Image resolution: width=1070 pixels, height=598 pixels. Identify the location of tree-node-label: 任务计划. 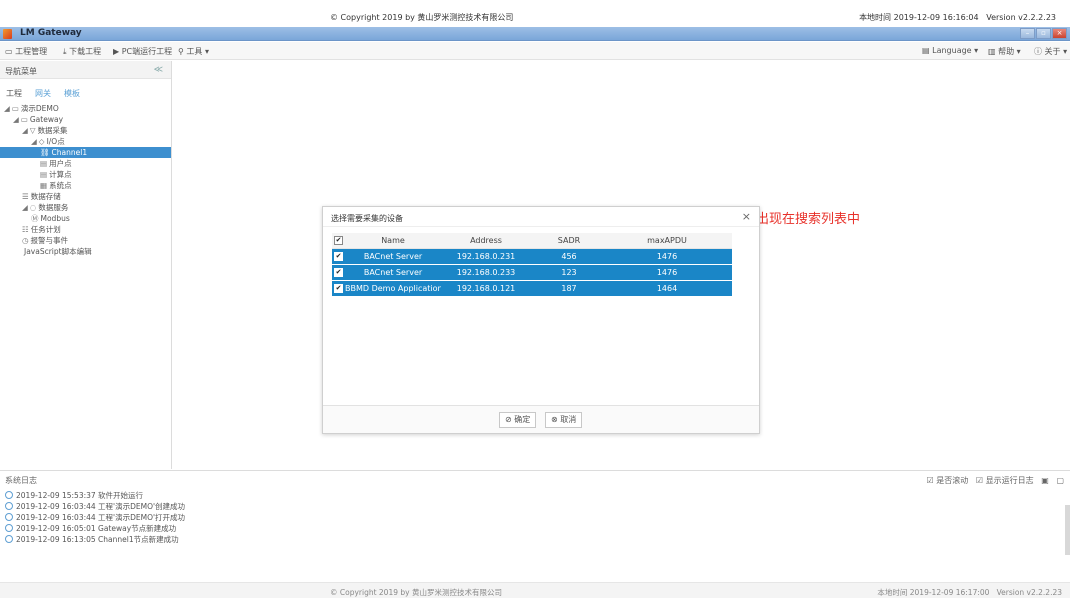
(45, 229).